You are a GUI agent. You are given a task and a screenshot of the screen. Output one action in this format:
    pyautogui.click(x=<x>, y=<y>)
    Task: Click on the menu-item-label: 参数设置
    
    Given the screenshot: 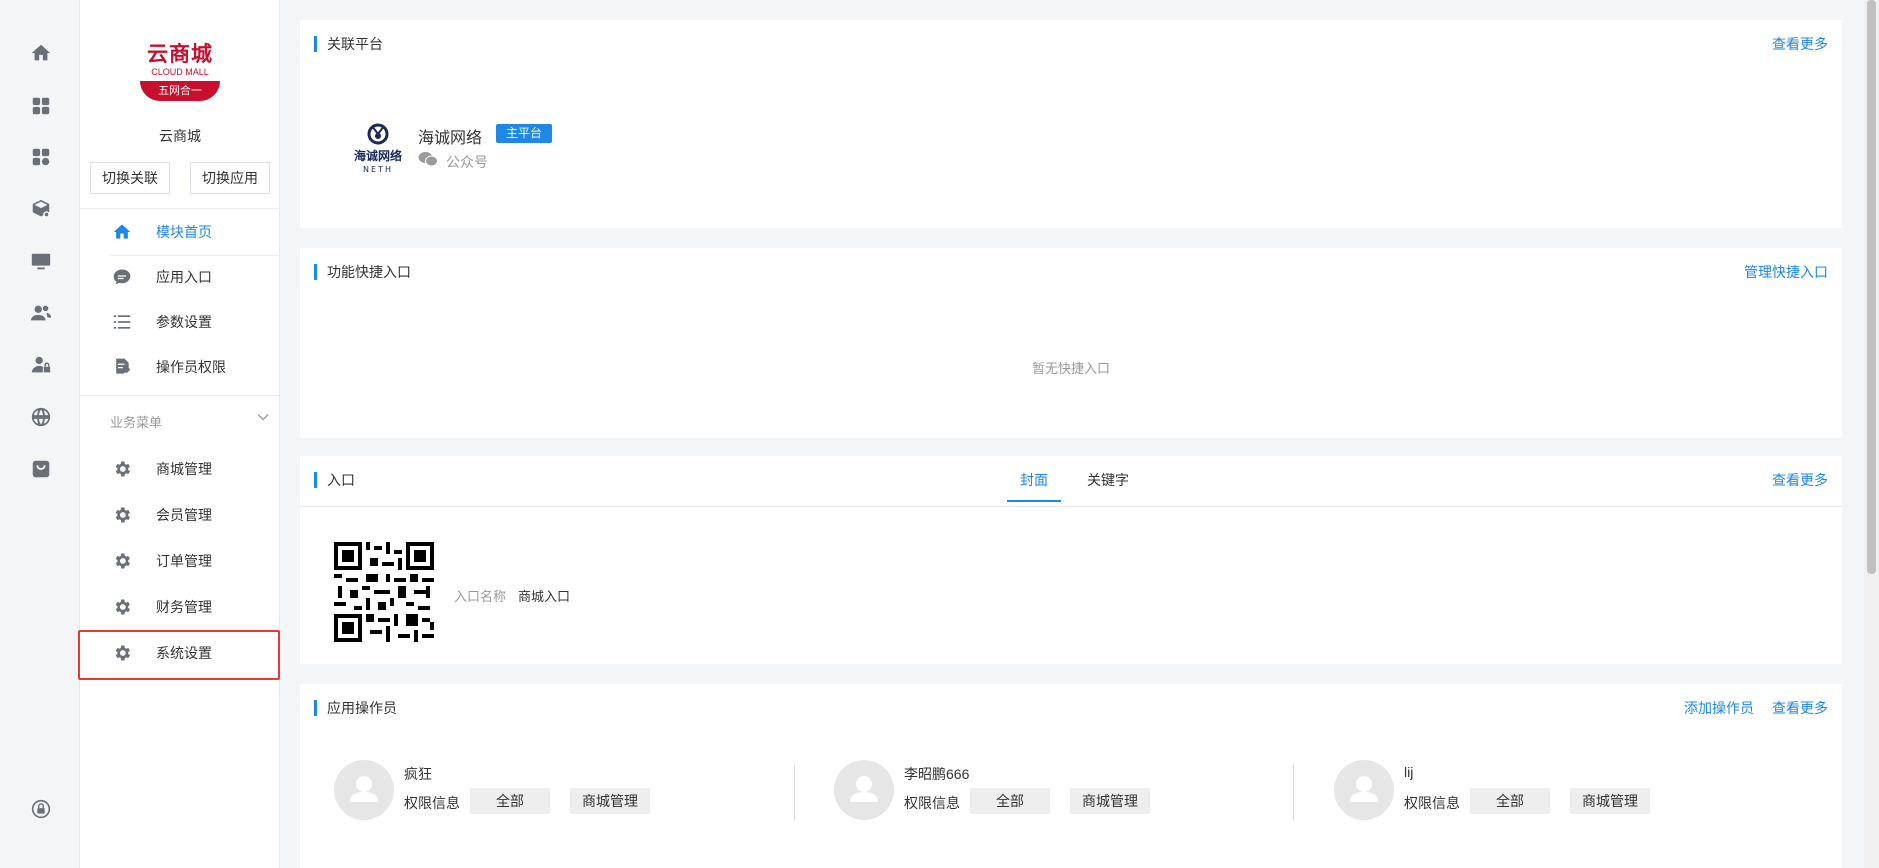 What is the action you would take?
    pyautogui.click(x=184, y=322)
    